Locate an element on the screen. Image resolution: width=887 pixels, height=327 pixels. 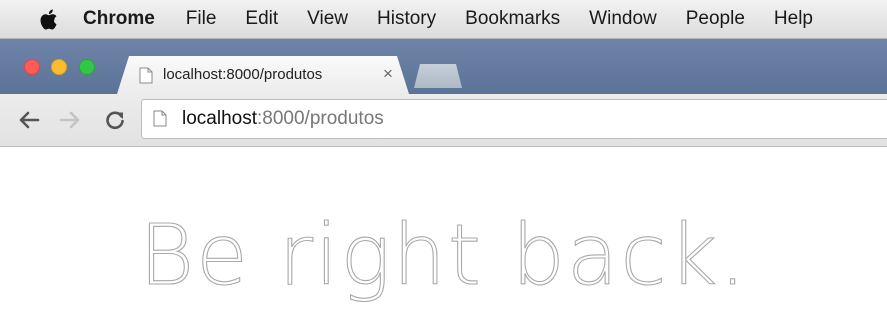
apple-logo-icon is located at coordinates (48, 19).